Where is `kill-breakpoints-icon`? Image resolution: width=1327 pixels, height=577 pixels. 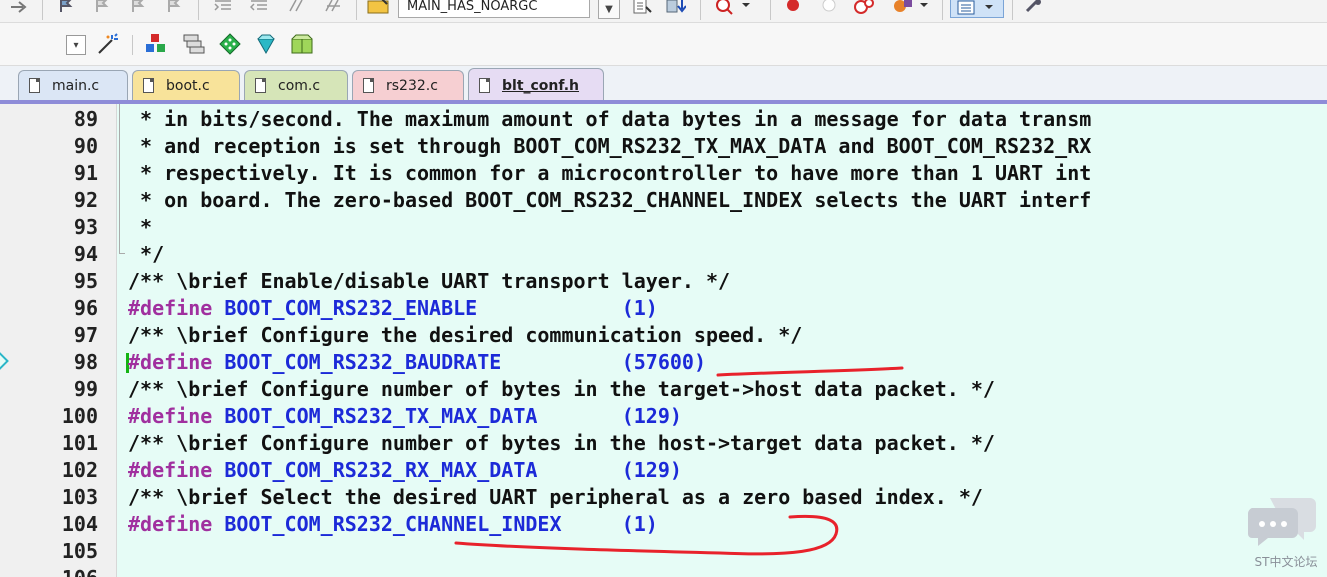 kill-breakpoints-icon is located at coordinates (865, 7).